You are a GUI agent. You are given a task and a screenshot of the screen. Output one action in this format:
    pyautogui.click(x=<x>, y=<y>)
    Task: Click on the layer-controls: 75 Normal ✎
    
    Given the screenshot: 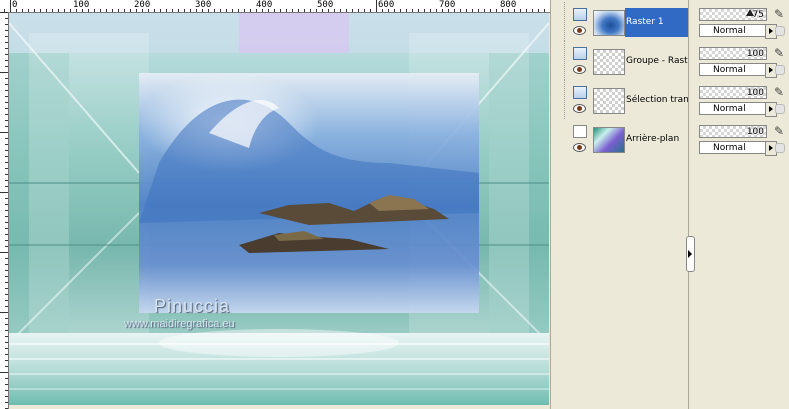 What is the action you would take?
    pyautogui.click(x=744, y=21)
    